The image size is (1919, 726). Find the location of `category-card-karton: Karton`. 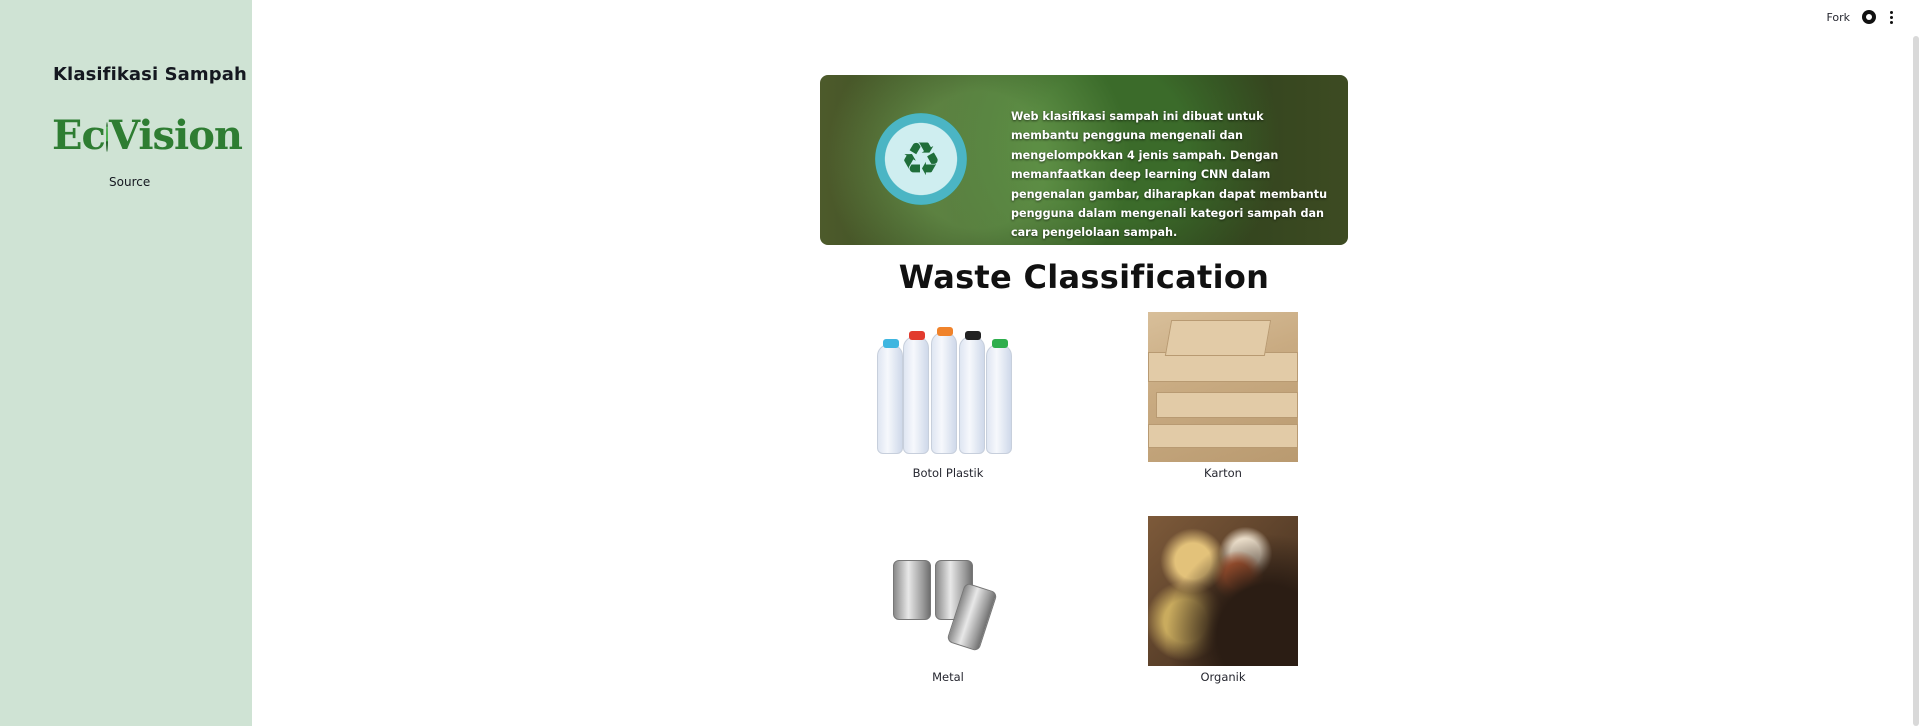

category-card-karton: Karton is located at coordinates (1223, 396).